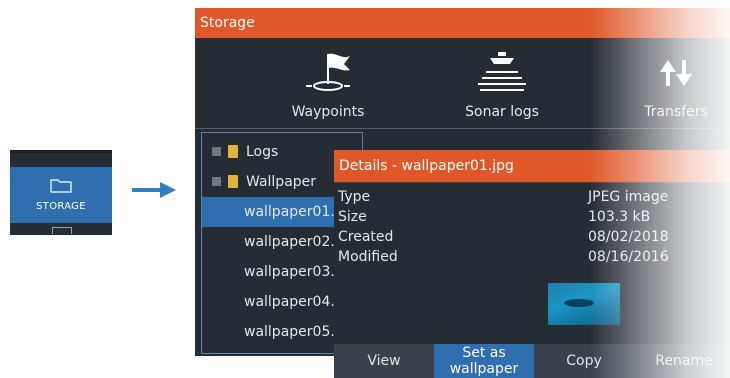  Describe the element at coordinates (262, 152) in the screenshot. I see `tree-label: Logs` at that location.